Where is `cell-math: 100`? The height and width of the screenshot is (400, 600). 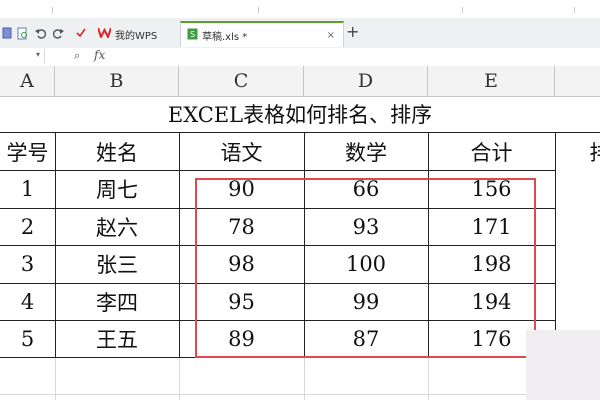
cell-math: 100 is located at coordinates (366, 264).